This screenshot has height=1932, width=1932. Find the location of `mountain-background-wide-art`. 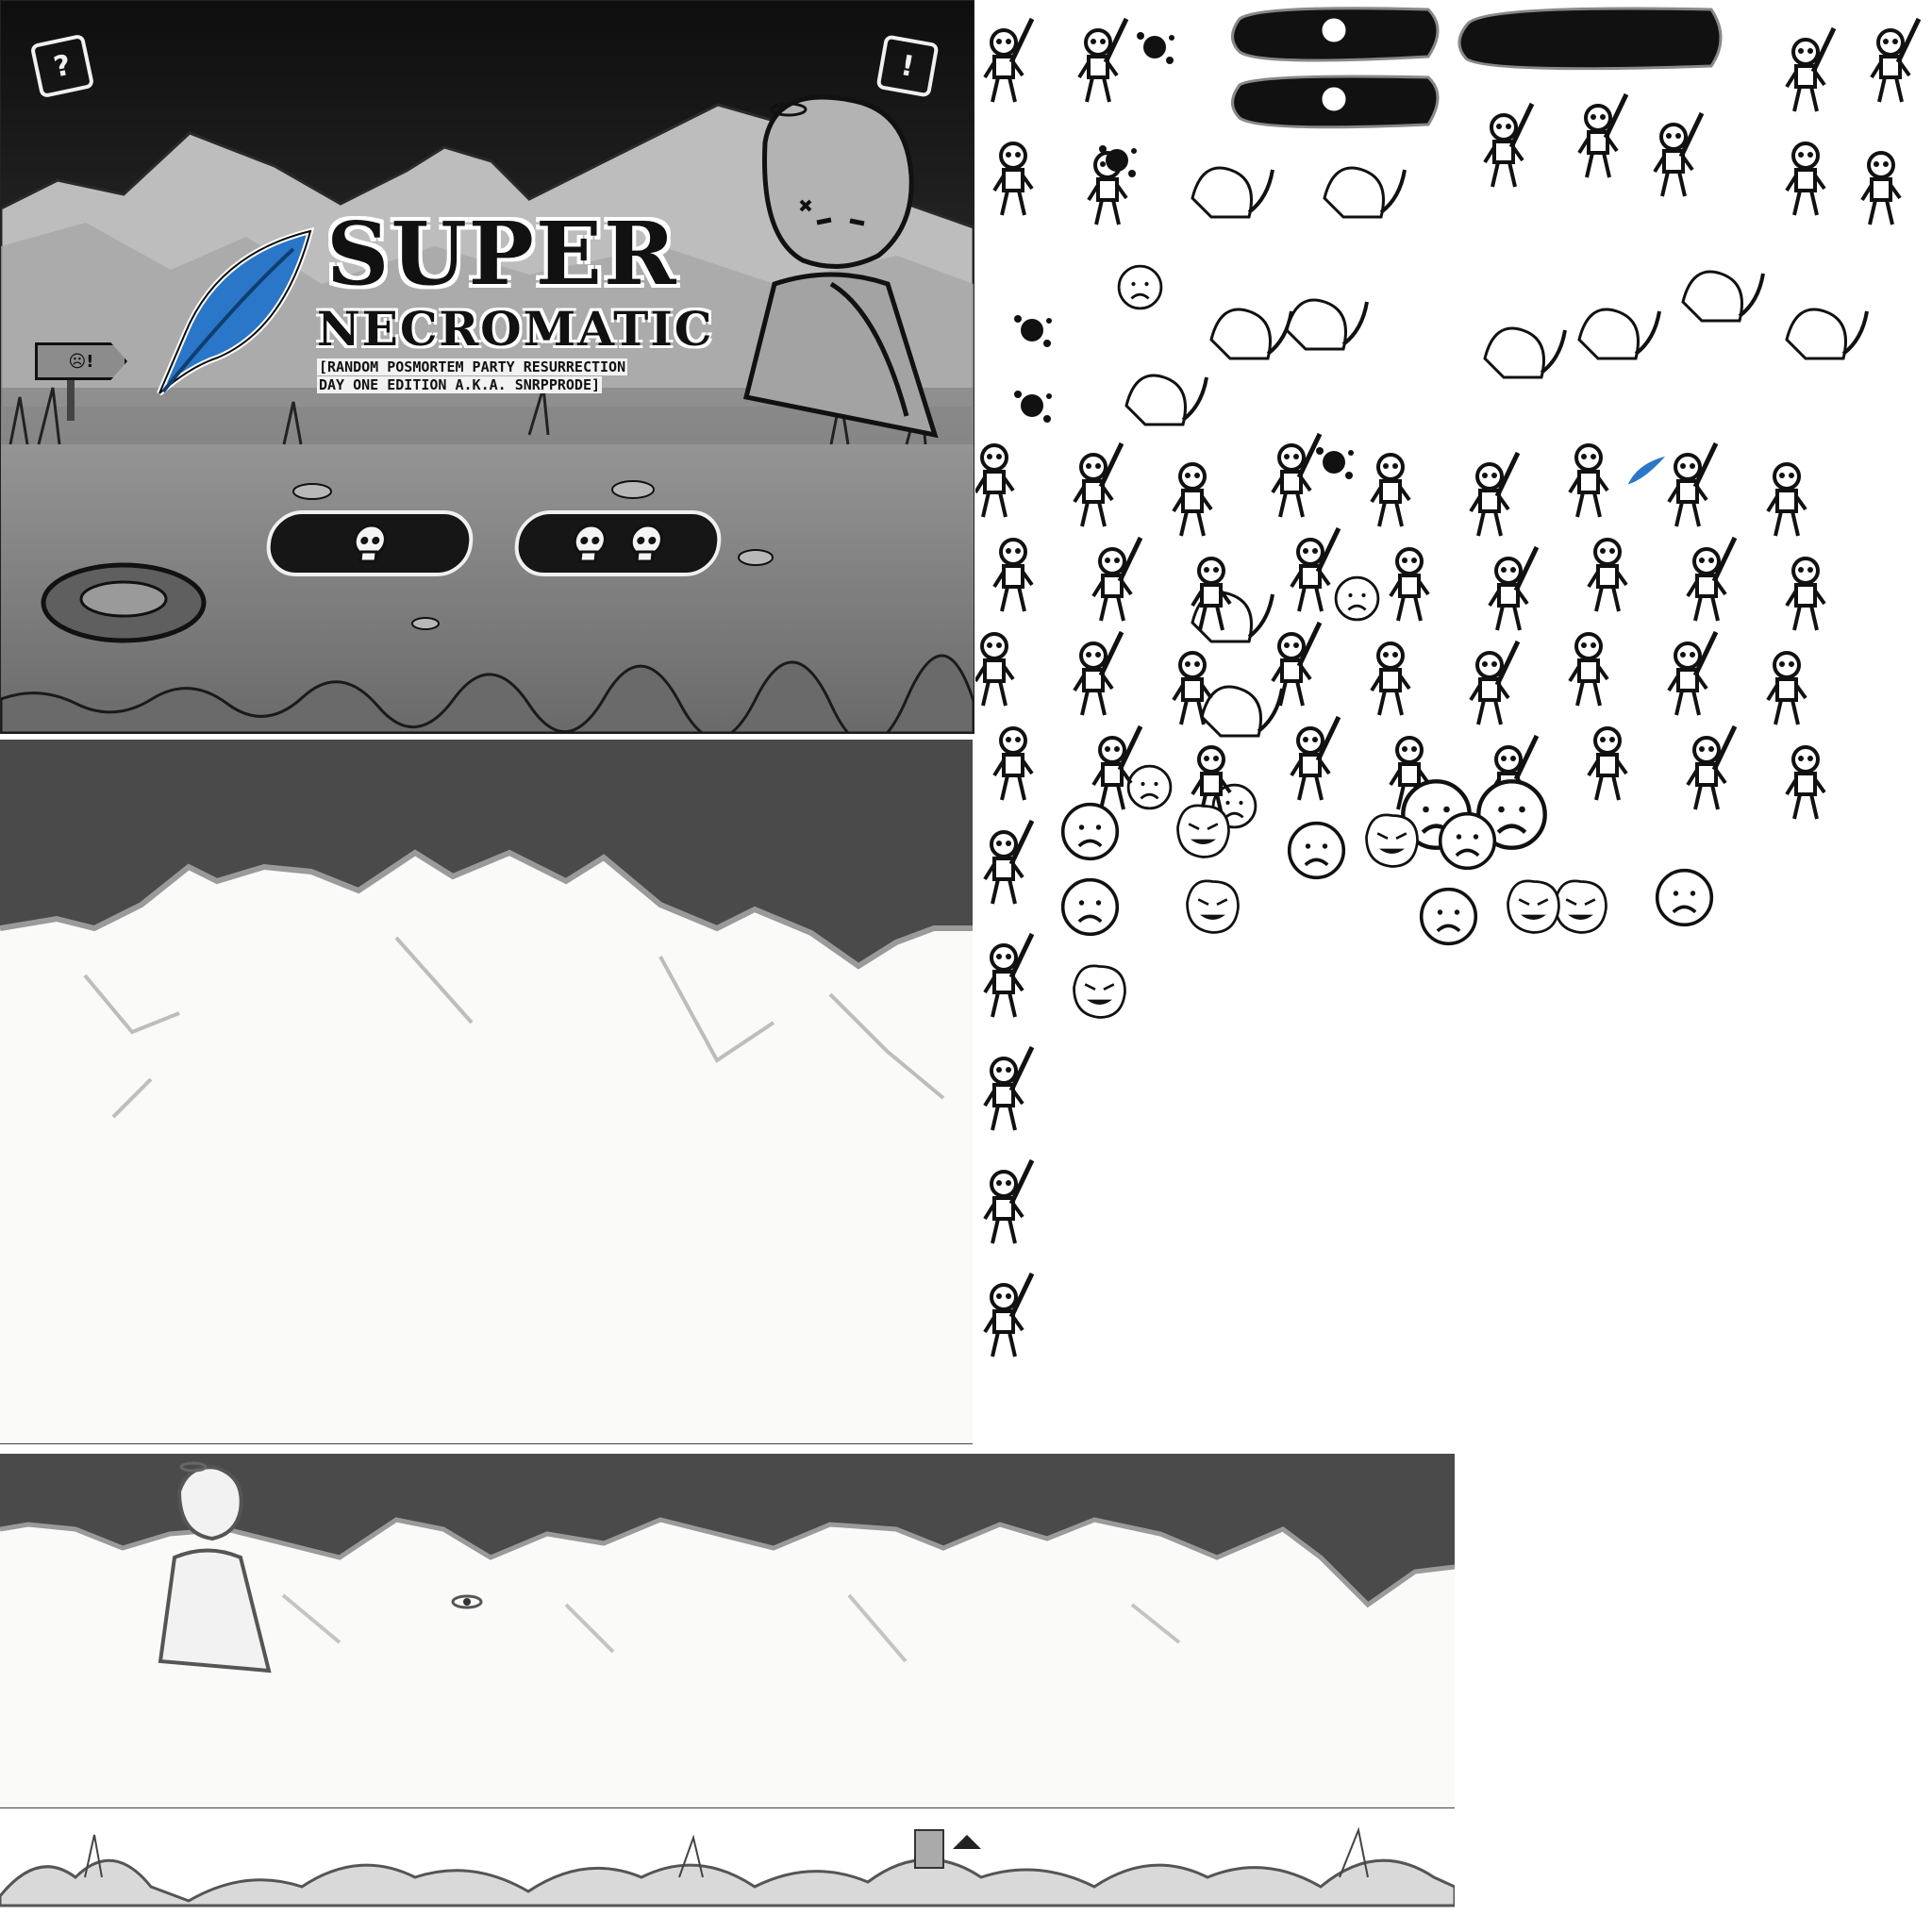

mountain-background-wide-art is located at coordinates (728, 1630).